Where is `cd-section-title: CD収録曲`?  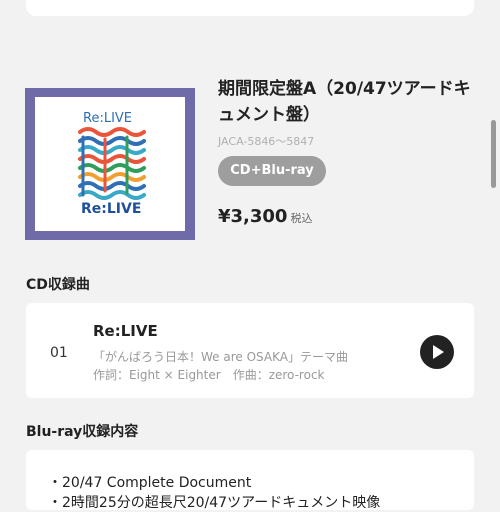
cd-section-title: CD収録曲 is located at coordinates (58, 285).